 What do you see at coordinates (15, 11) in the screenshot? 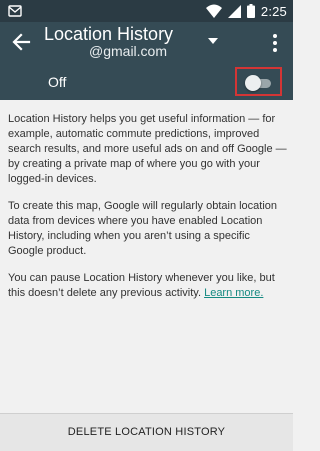
I see `notification-icon` at bounding box center [15, 11].